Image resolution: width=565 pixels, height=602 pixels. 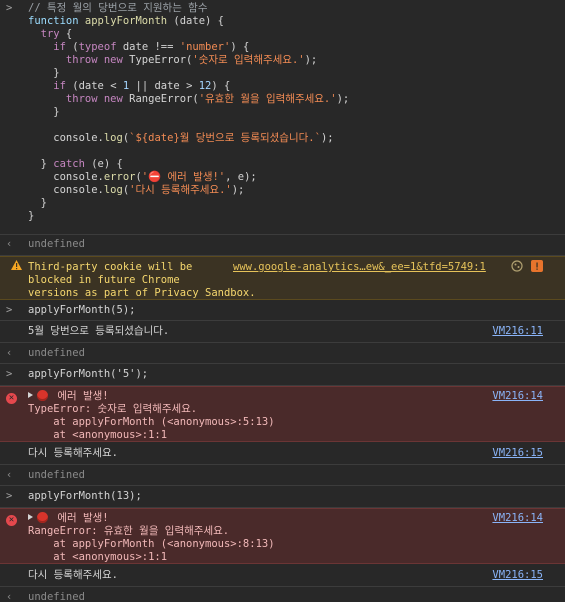 What do you see at coordinates (142, 177) in the screenshot?
I see `code-line: console.error('⛔ 에러 발생!', e);` at bounding box center [142, 177].